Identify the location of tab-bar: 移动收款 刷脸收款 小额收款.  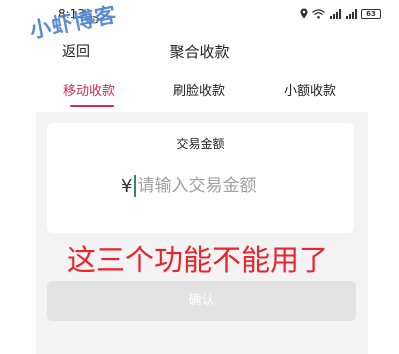
(199, 88).